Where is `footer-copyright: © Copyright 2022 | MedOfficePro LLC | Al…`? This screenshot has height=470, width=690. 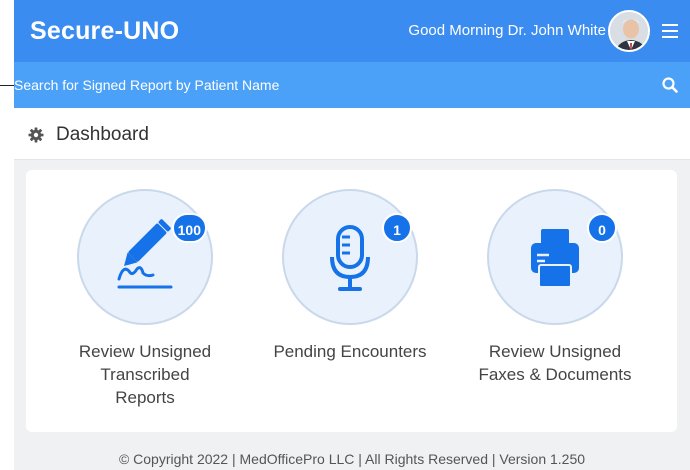
footer-copyright: © Copyright 2022 | MedOfficePro LLC | Al… is located at coordinates (352, 459).